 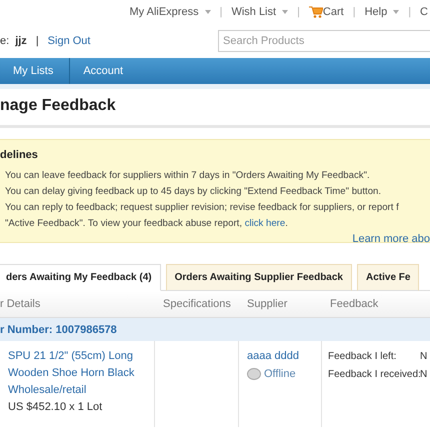 I want to click on top-link: Cart, so click(x=333, y=12).